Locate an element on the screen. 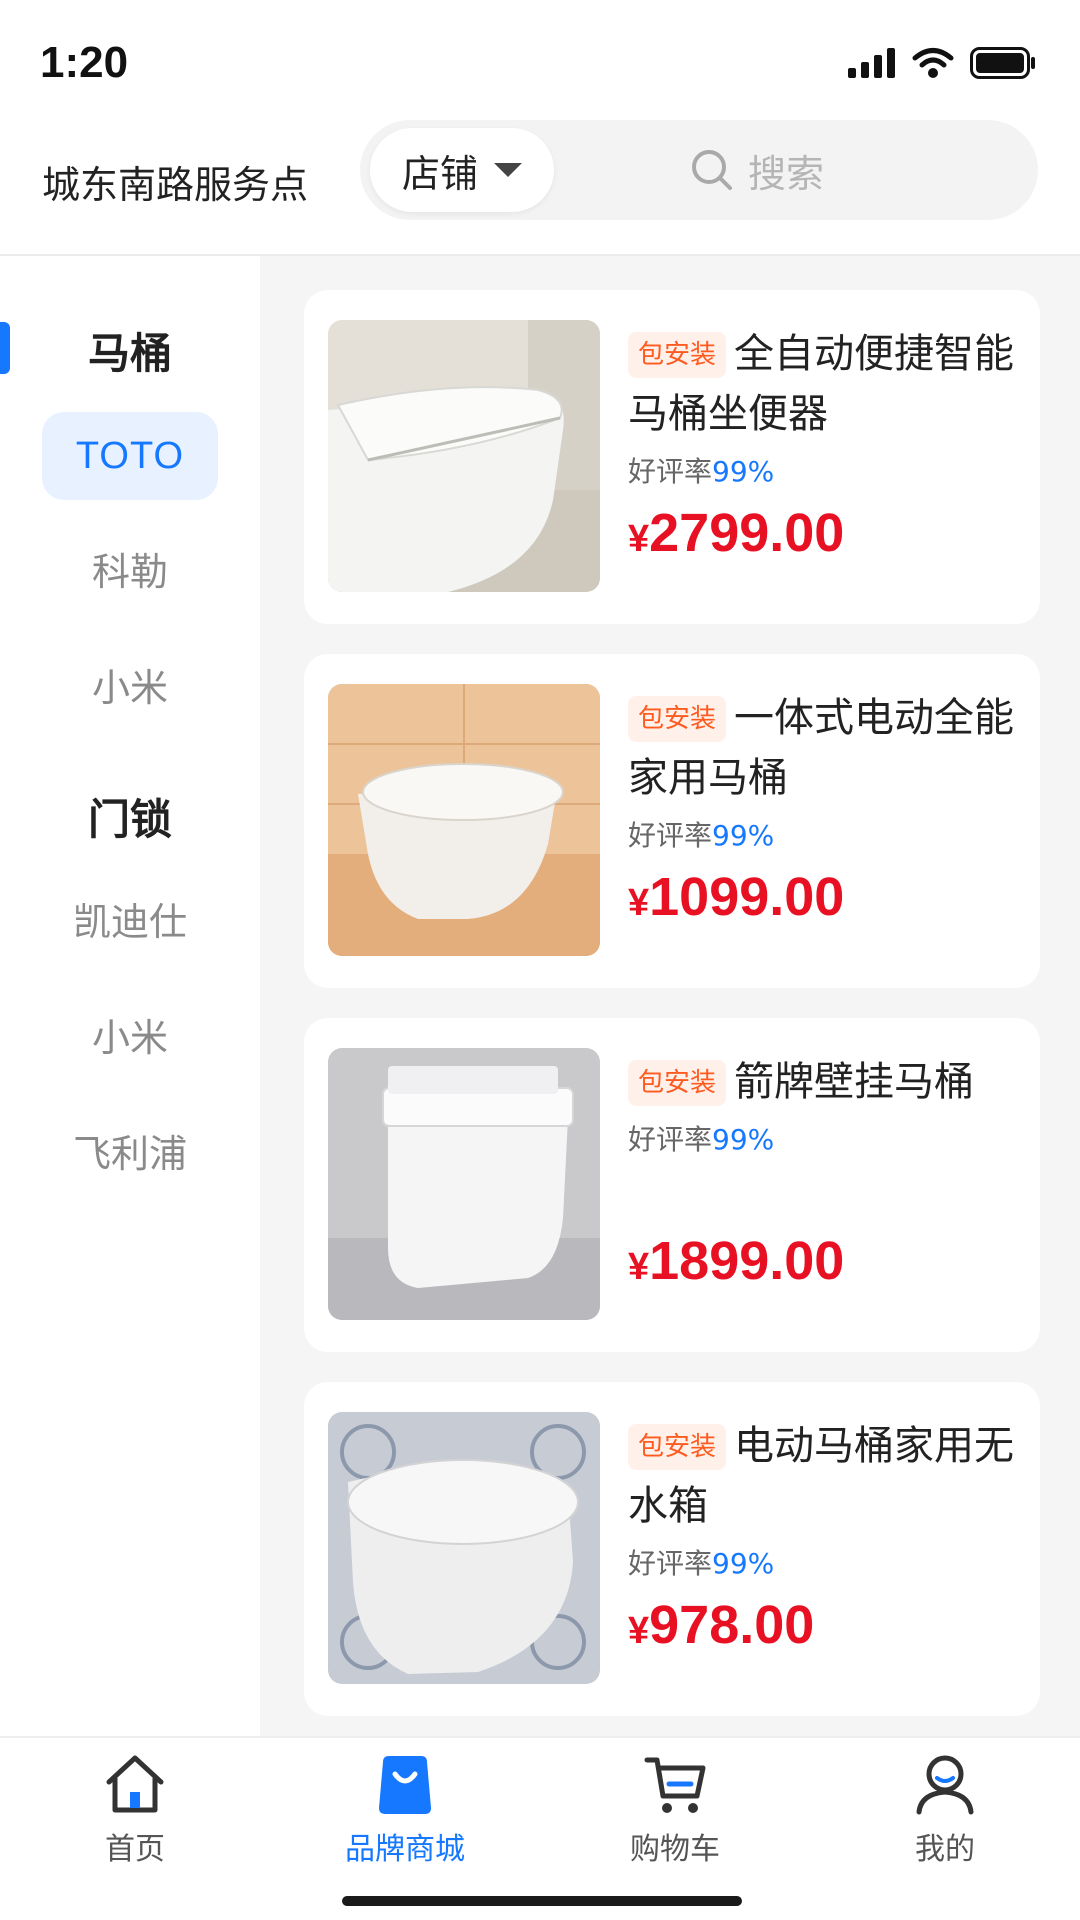 Image resolution: width=1080 pixels, height=1920 pixels. product-price: ¥1899.00 is located at coordinates (736, 1261).